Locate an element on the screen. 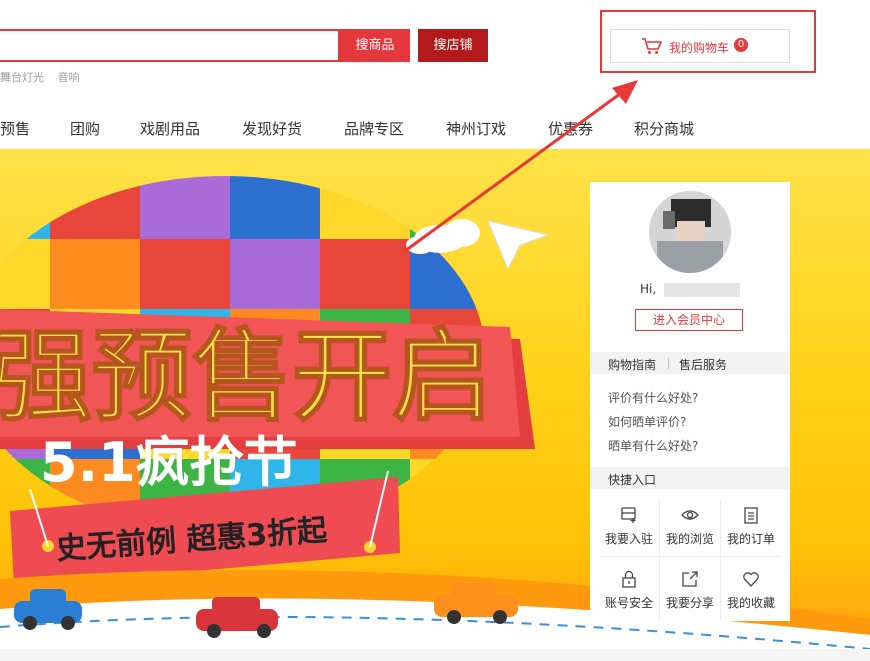 This screenshot has width=870, height=661. quick-link-label: 我的订单 is located at coordinates (750, 539).